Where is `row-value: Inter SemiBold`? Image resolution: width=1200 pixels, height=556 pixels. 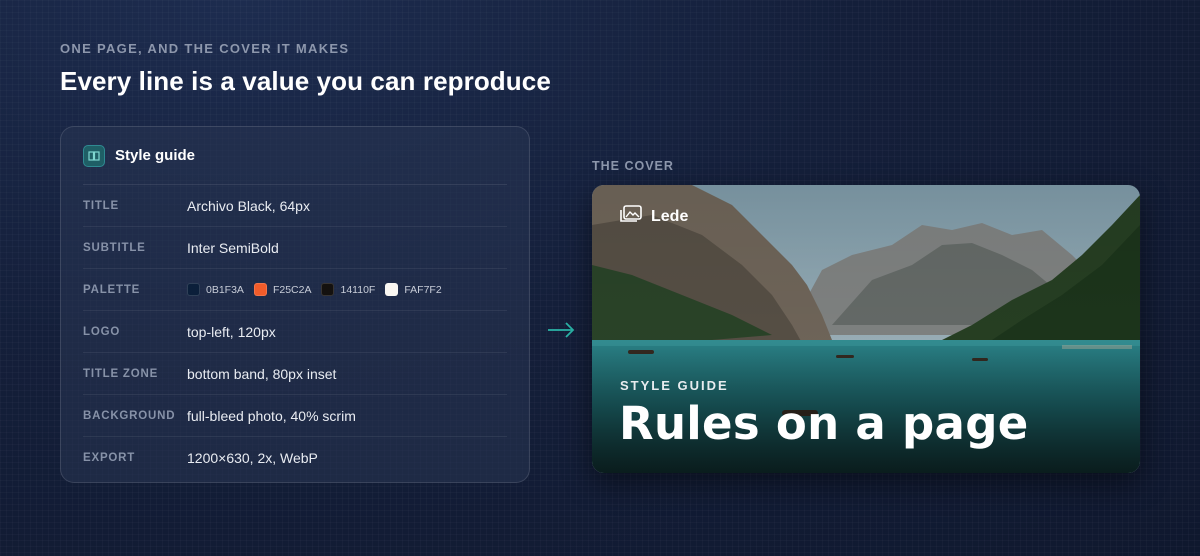 row-value: Inter SemiBold is located at coordinates (233, 247).